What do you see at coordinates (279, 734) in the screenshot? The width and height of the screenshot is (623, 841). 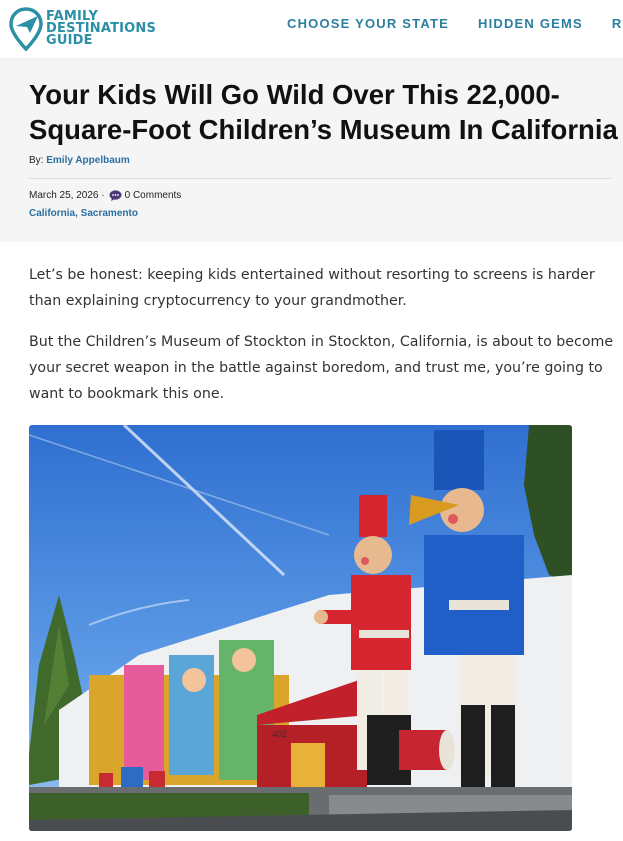 I see `building-number: 402` at bounding box center [279, 734].